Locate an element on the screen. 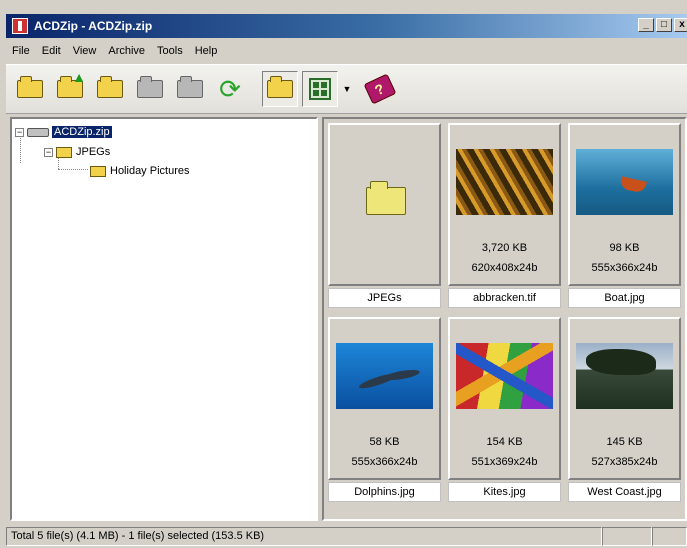  convert-icon: ⟳ is located at coordinates (230, 89).